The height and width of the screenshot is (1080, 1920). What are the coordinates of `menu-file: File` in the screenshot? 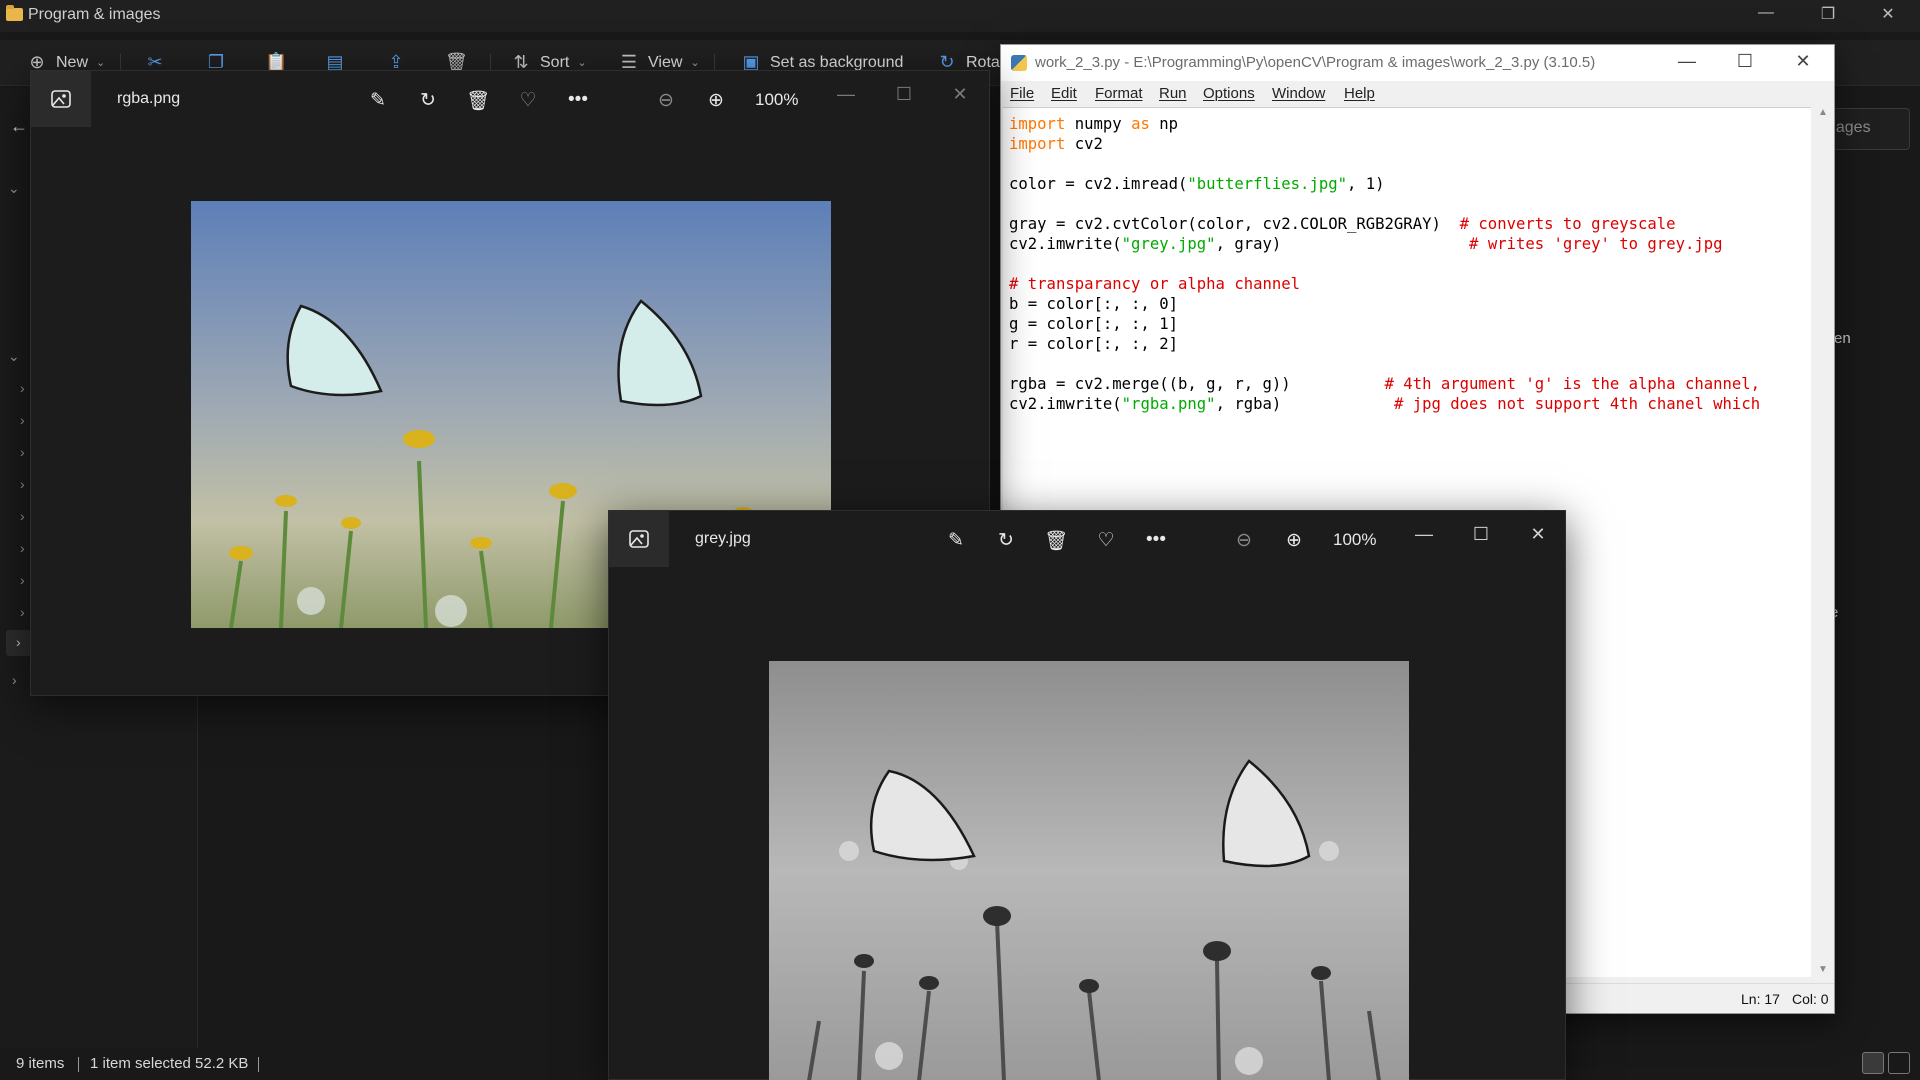 It's located at (1022, 93).